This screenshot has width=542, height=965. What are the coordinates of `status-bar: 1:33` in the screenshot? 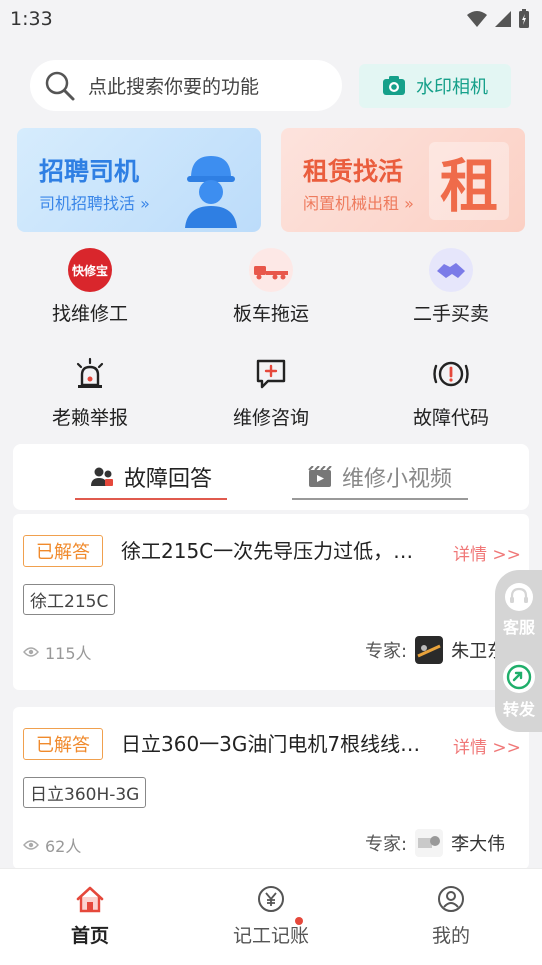 It's located at (271, 19).